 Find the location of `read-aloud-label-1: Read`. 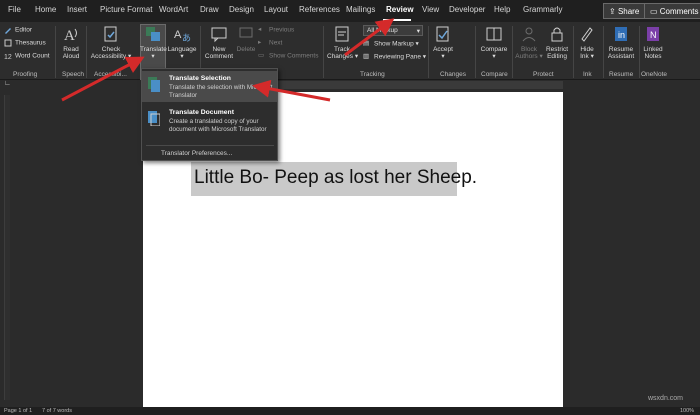

read-aloud-label-1: Read is located at coordinates (71, 49).